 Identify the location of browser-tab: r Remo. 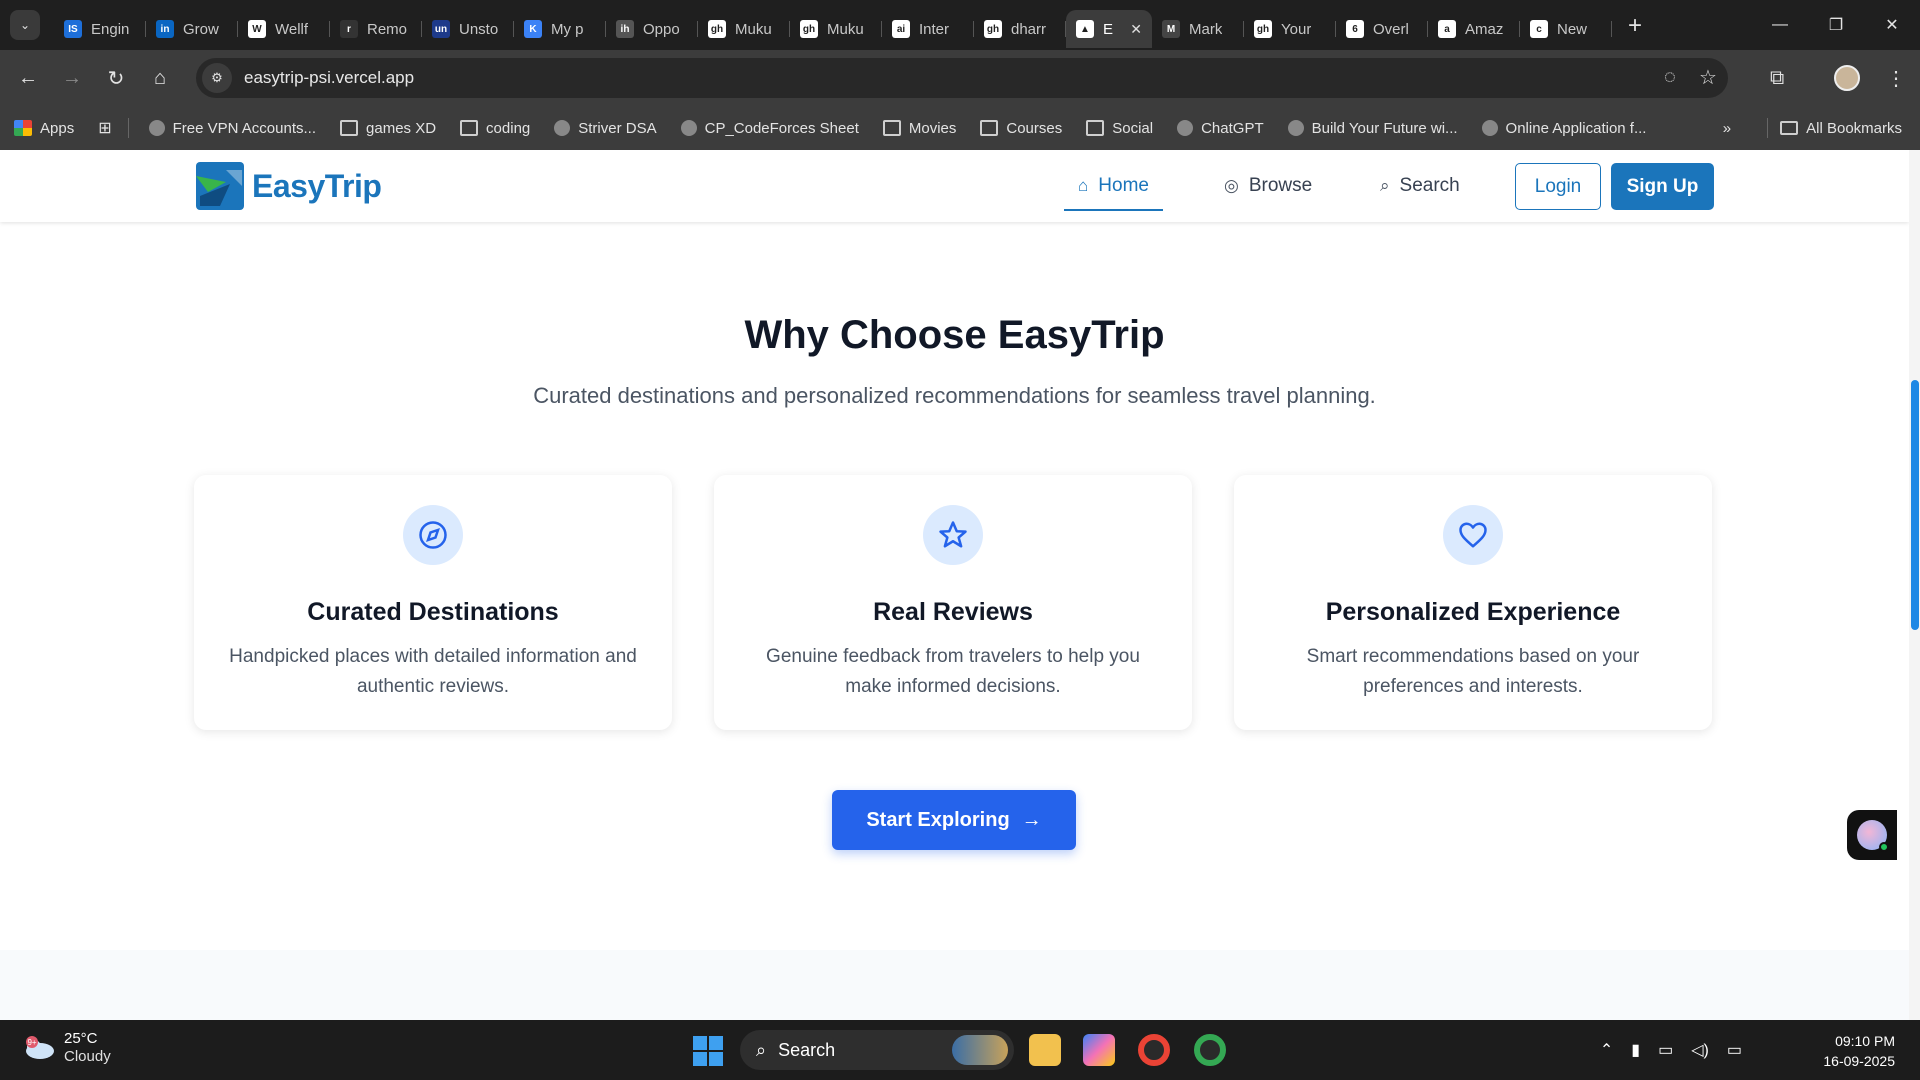
(376, 29).